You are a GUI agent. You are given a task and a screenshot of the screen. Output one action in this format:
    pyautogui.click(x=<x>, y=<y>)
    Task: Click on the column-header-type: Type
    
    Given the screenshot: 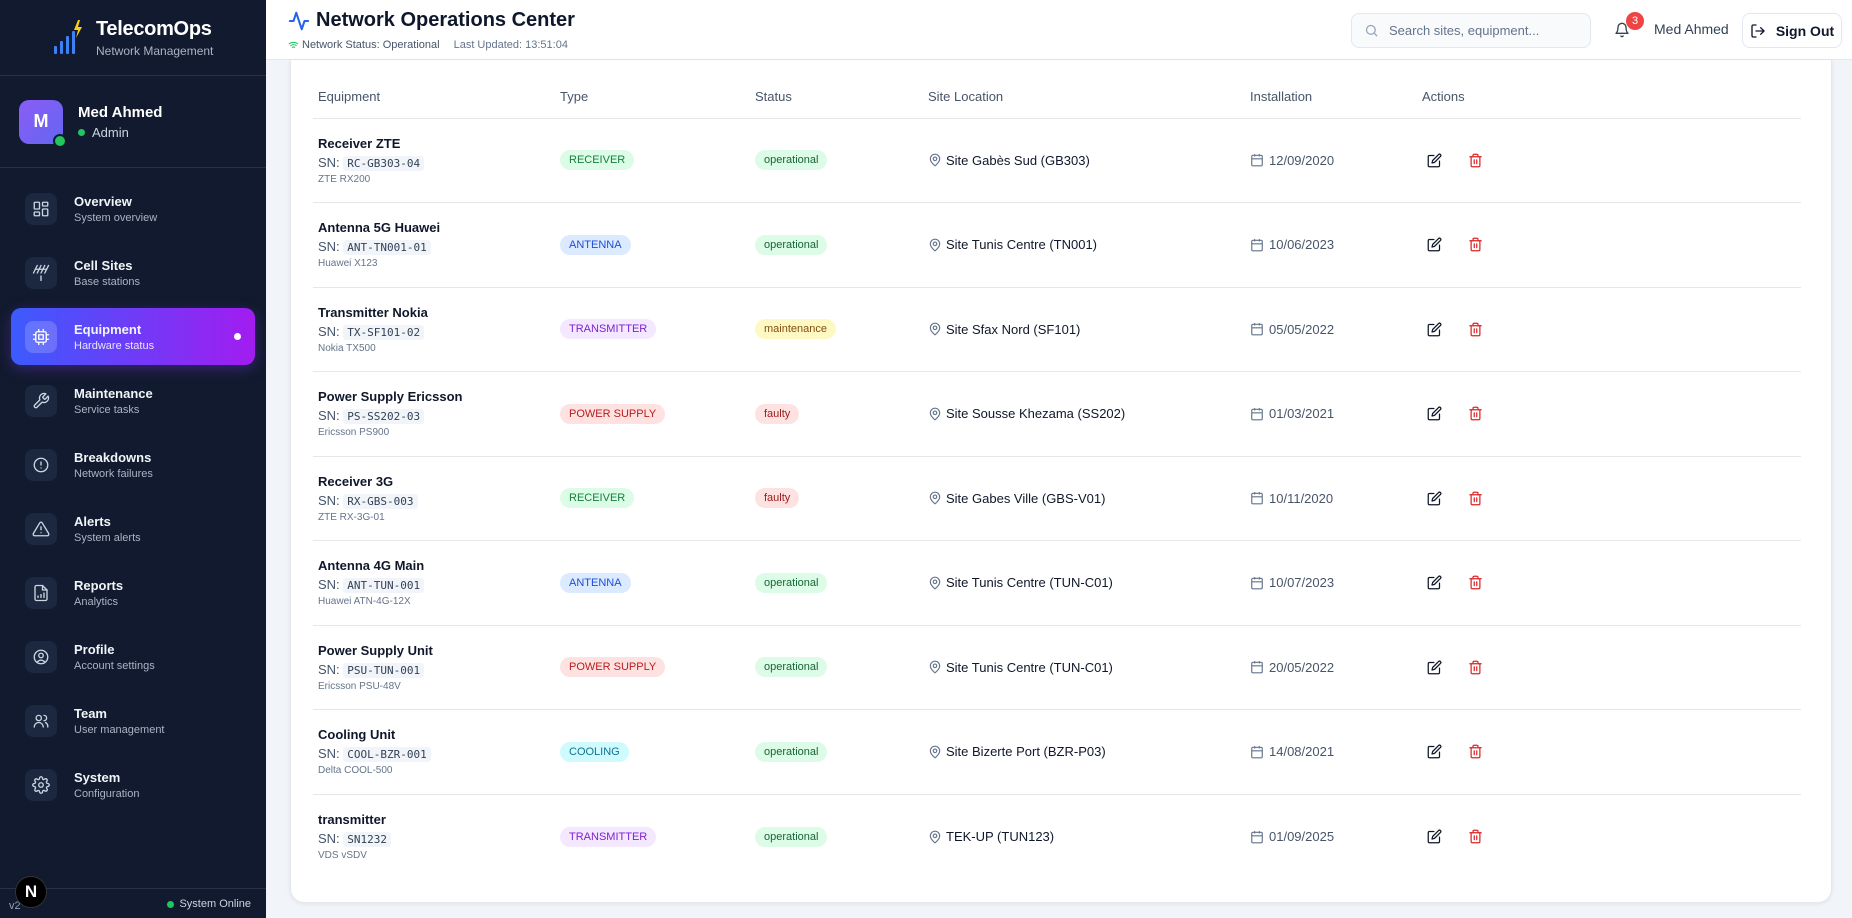 What is the action you would take?
    pyautogui.click(x=652, y=97)
    